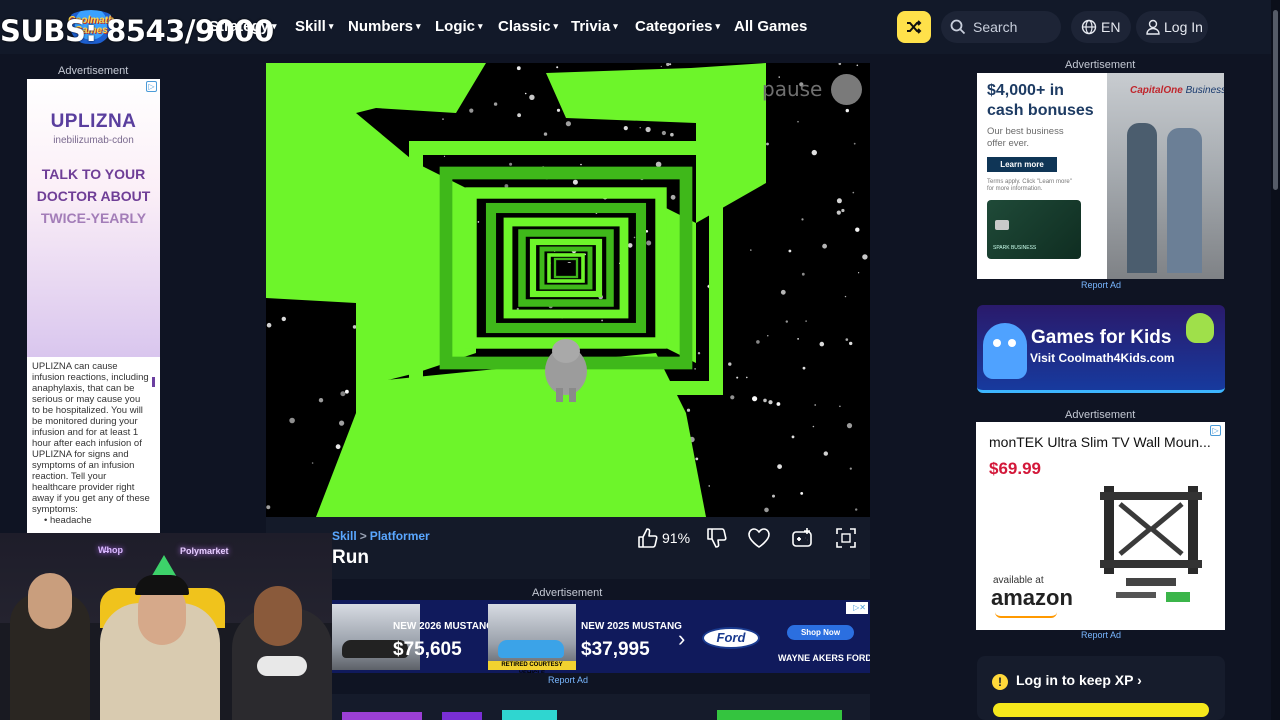  What do you see at coordinates (1025, 131) in the screenshot?
I see `ad-subtext-line1: Our best business` at bounding box center [1025, 131].